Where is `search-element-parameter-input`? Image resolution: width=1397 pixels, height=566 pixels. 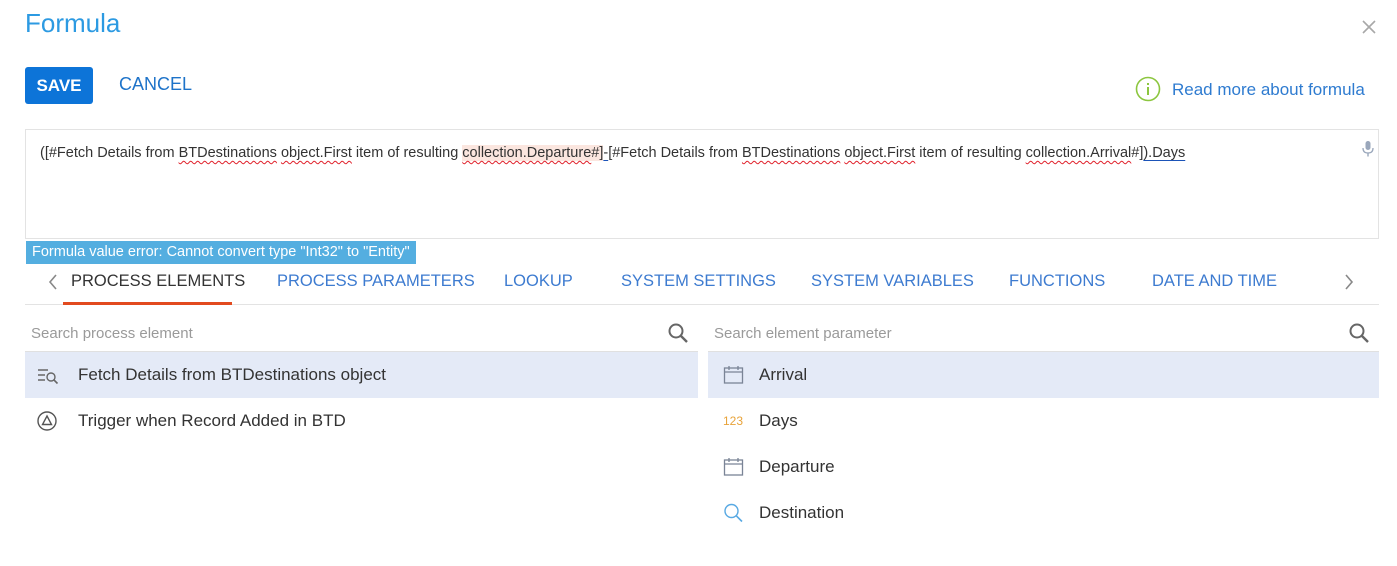 search-element-parameter-input is located at coordinates (994, 333).